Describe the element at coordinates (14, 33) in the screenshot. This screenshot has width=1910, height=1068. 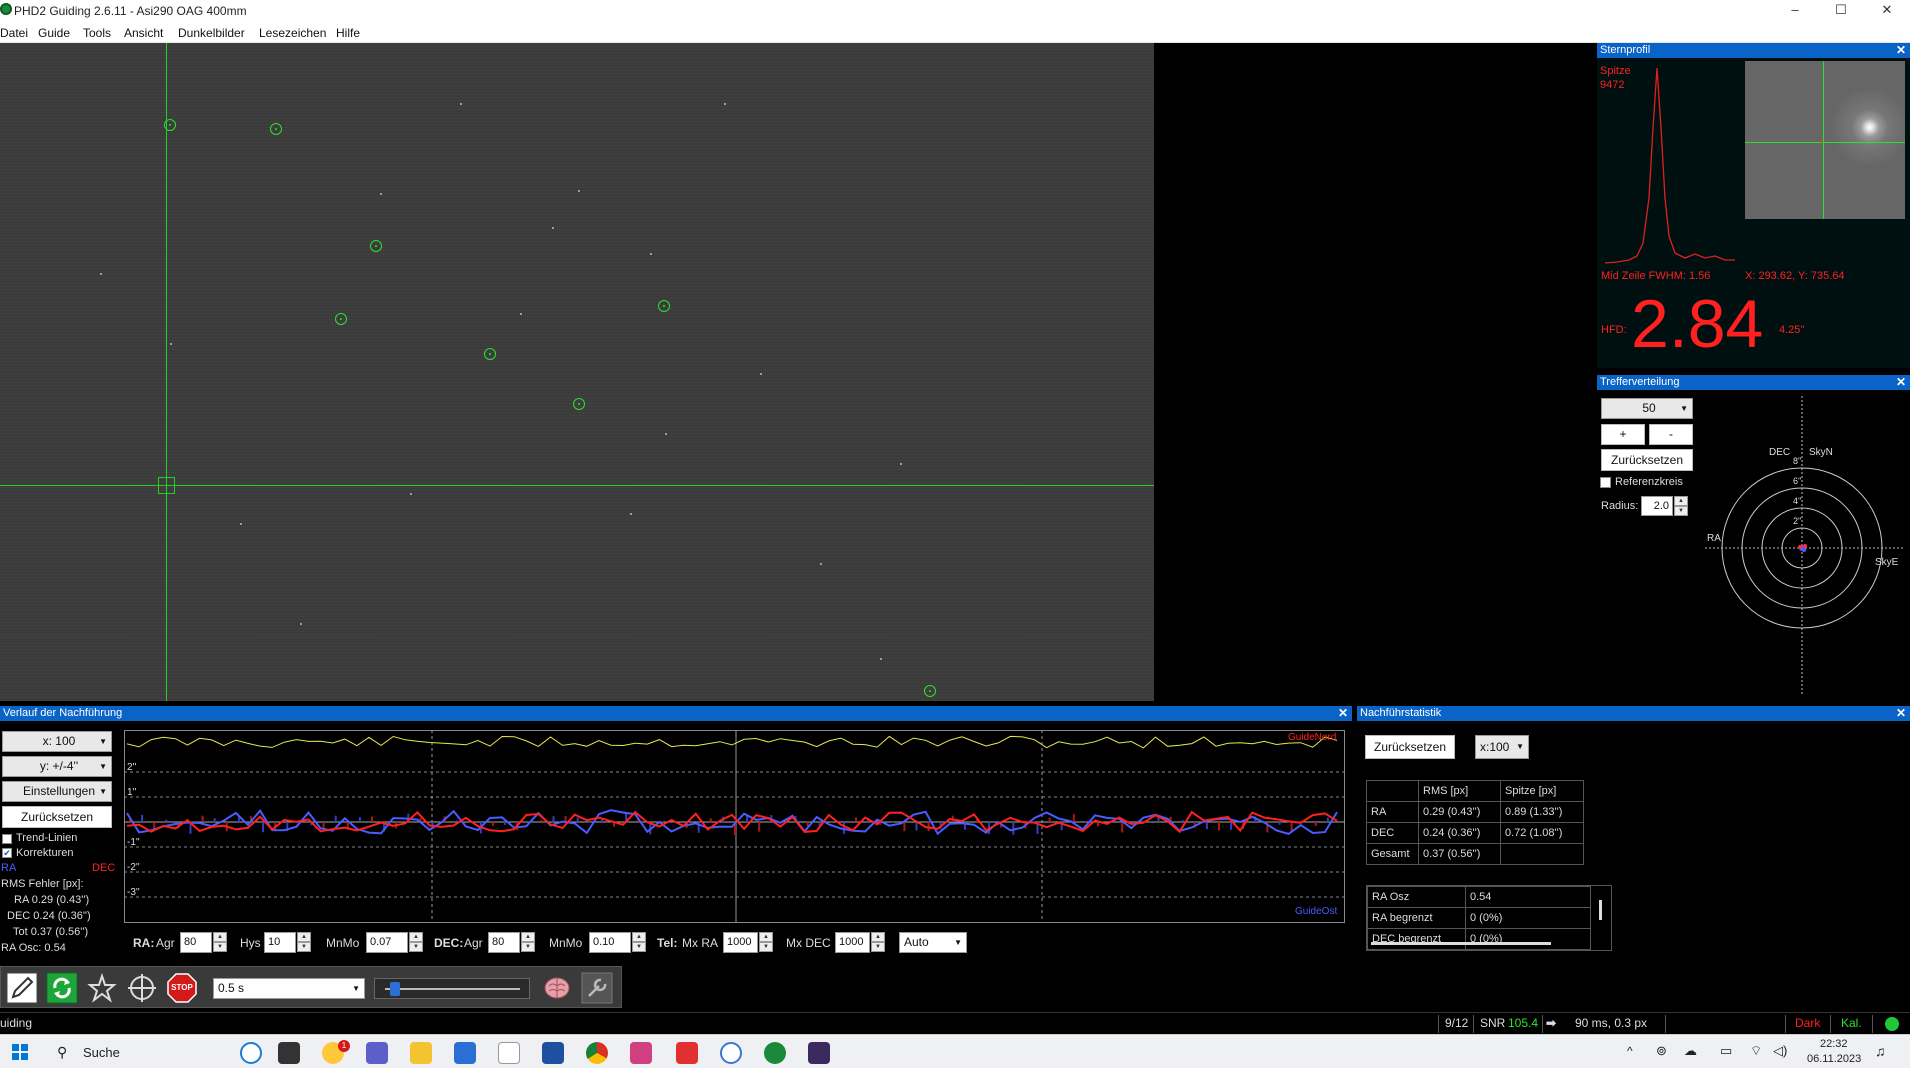
I see `menu-file: Datei` at that location.